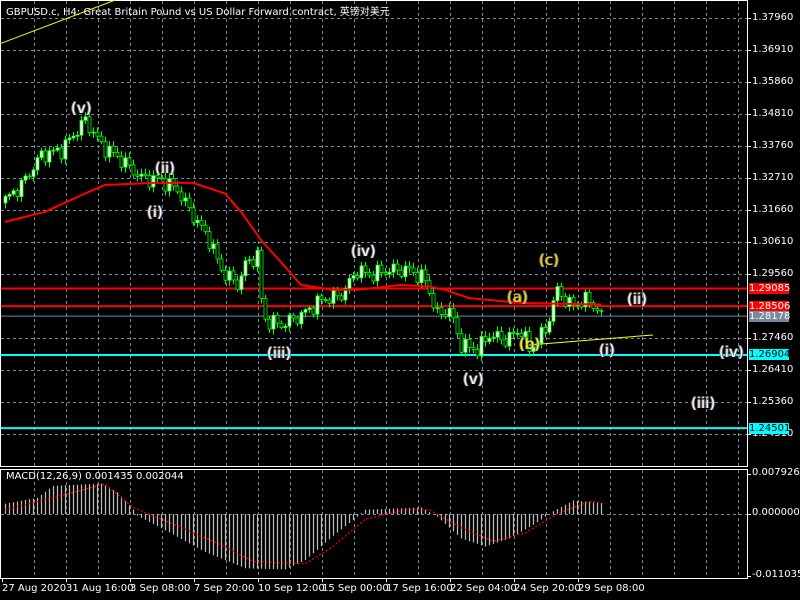 The height and width of the screenshot is (600, 800). Describe the element at coordinates (160, 588) in the screenshot. I see `time-tick-label: 3 Sep 08:00` at that location.